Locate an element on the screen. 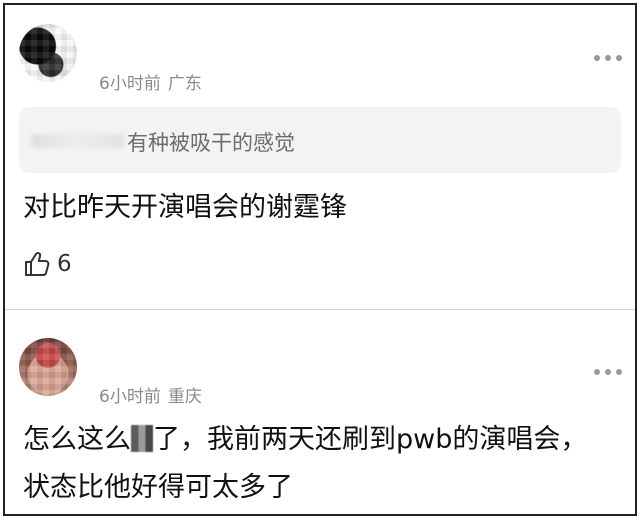 This screenshot has height=522, width=640. comment-text-line-2: 状态比他好得可太多了 is located at coordinates (158, 487).